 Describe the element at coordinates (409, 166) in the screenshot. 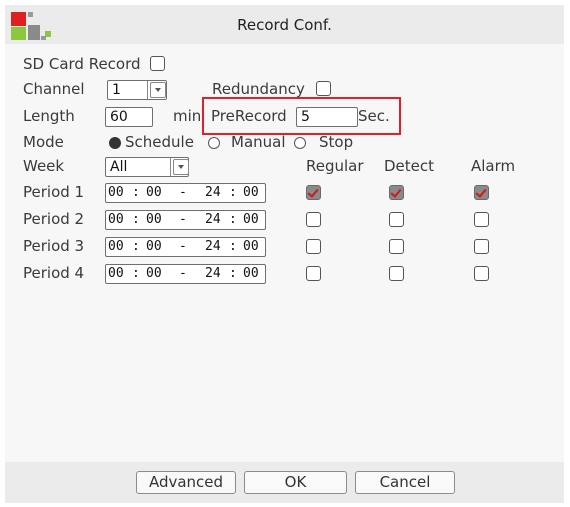

I see `column-detect: Detect` at that location.